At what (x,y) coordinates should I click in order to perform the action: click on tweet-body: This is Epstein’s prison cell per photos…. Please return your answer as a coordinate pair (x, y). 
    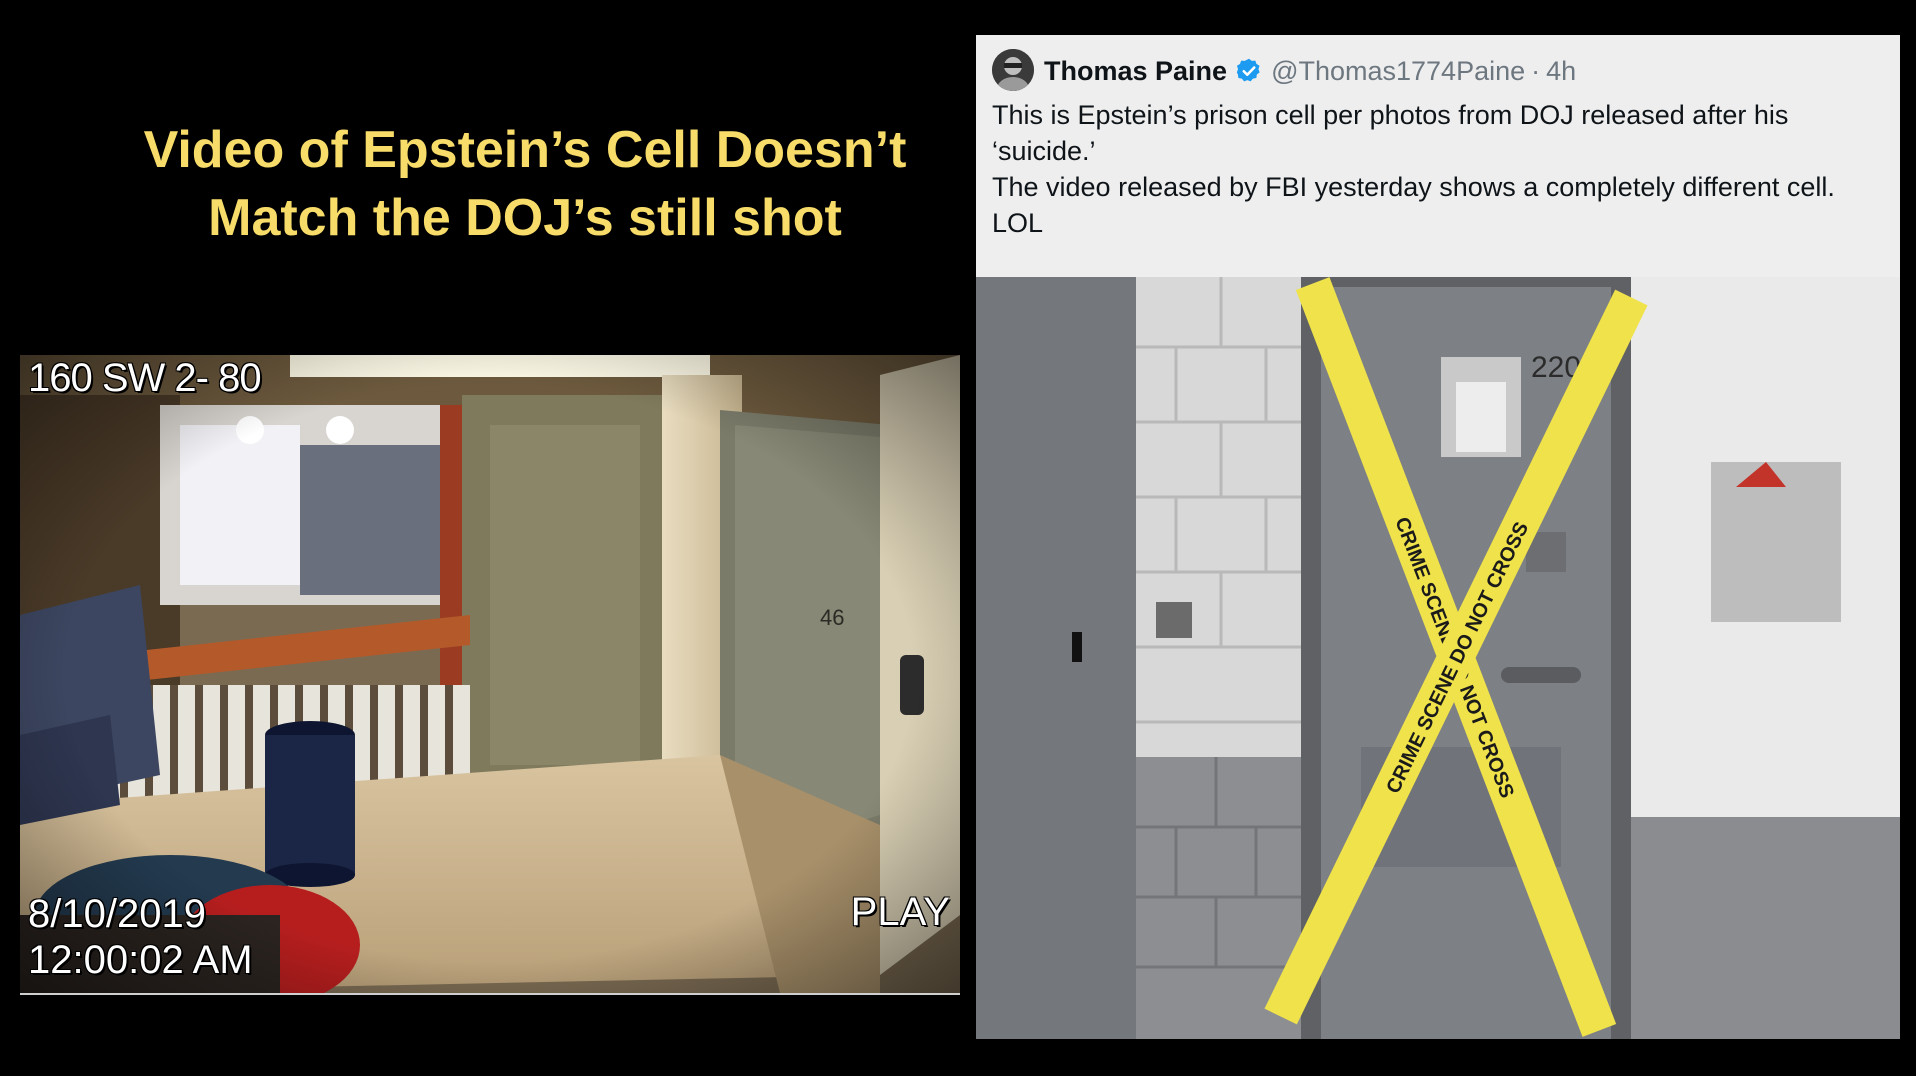
    Looking at the image, I should click on (1442, 169).